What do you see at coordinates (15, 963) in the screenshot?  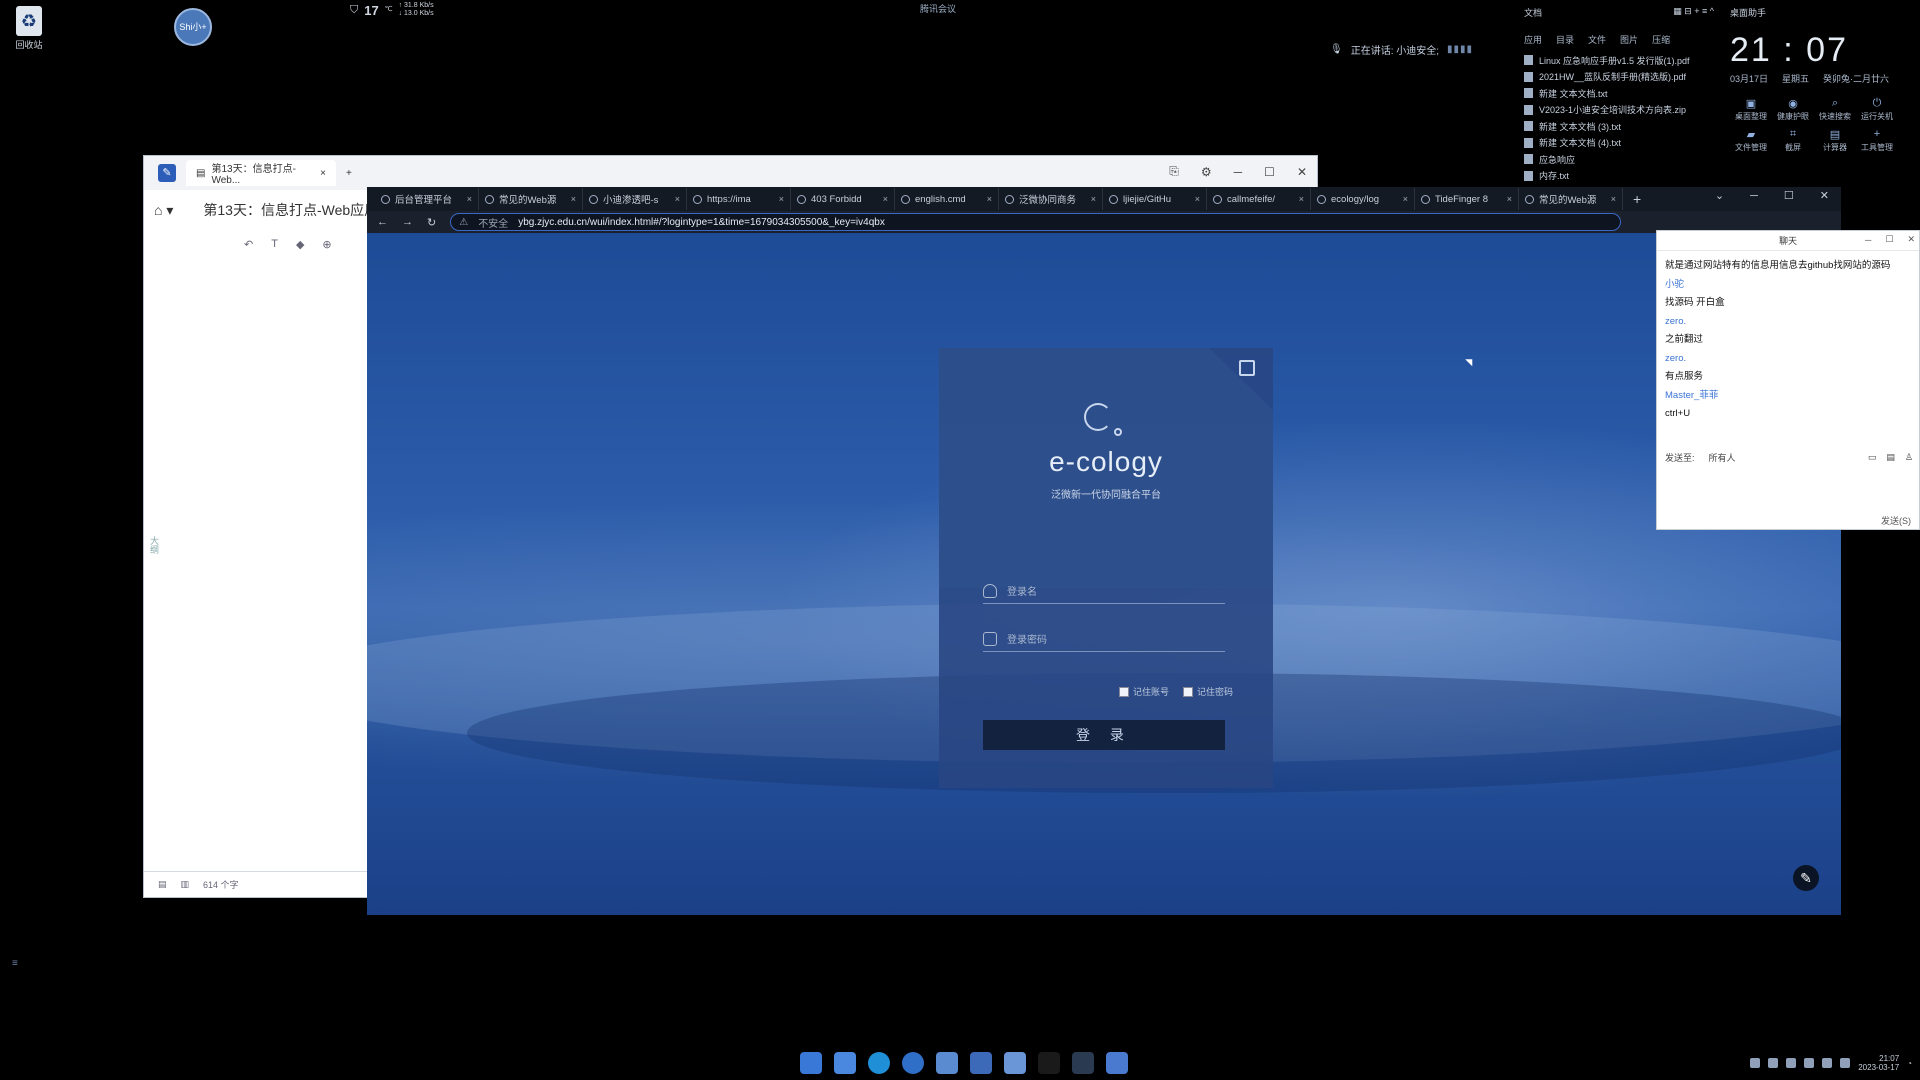 I see `menu-icon: ≡` at bounding box center [15, 963].